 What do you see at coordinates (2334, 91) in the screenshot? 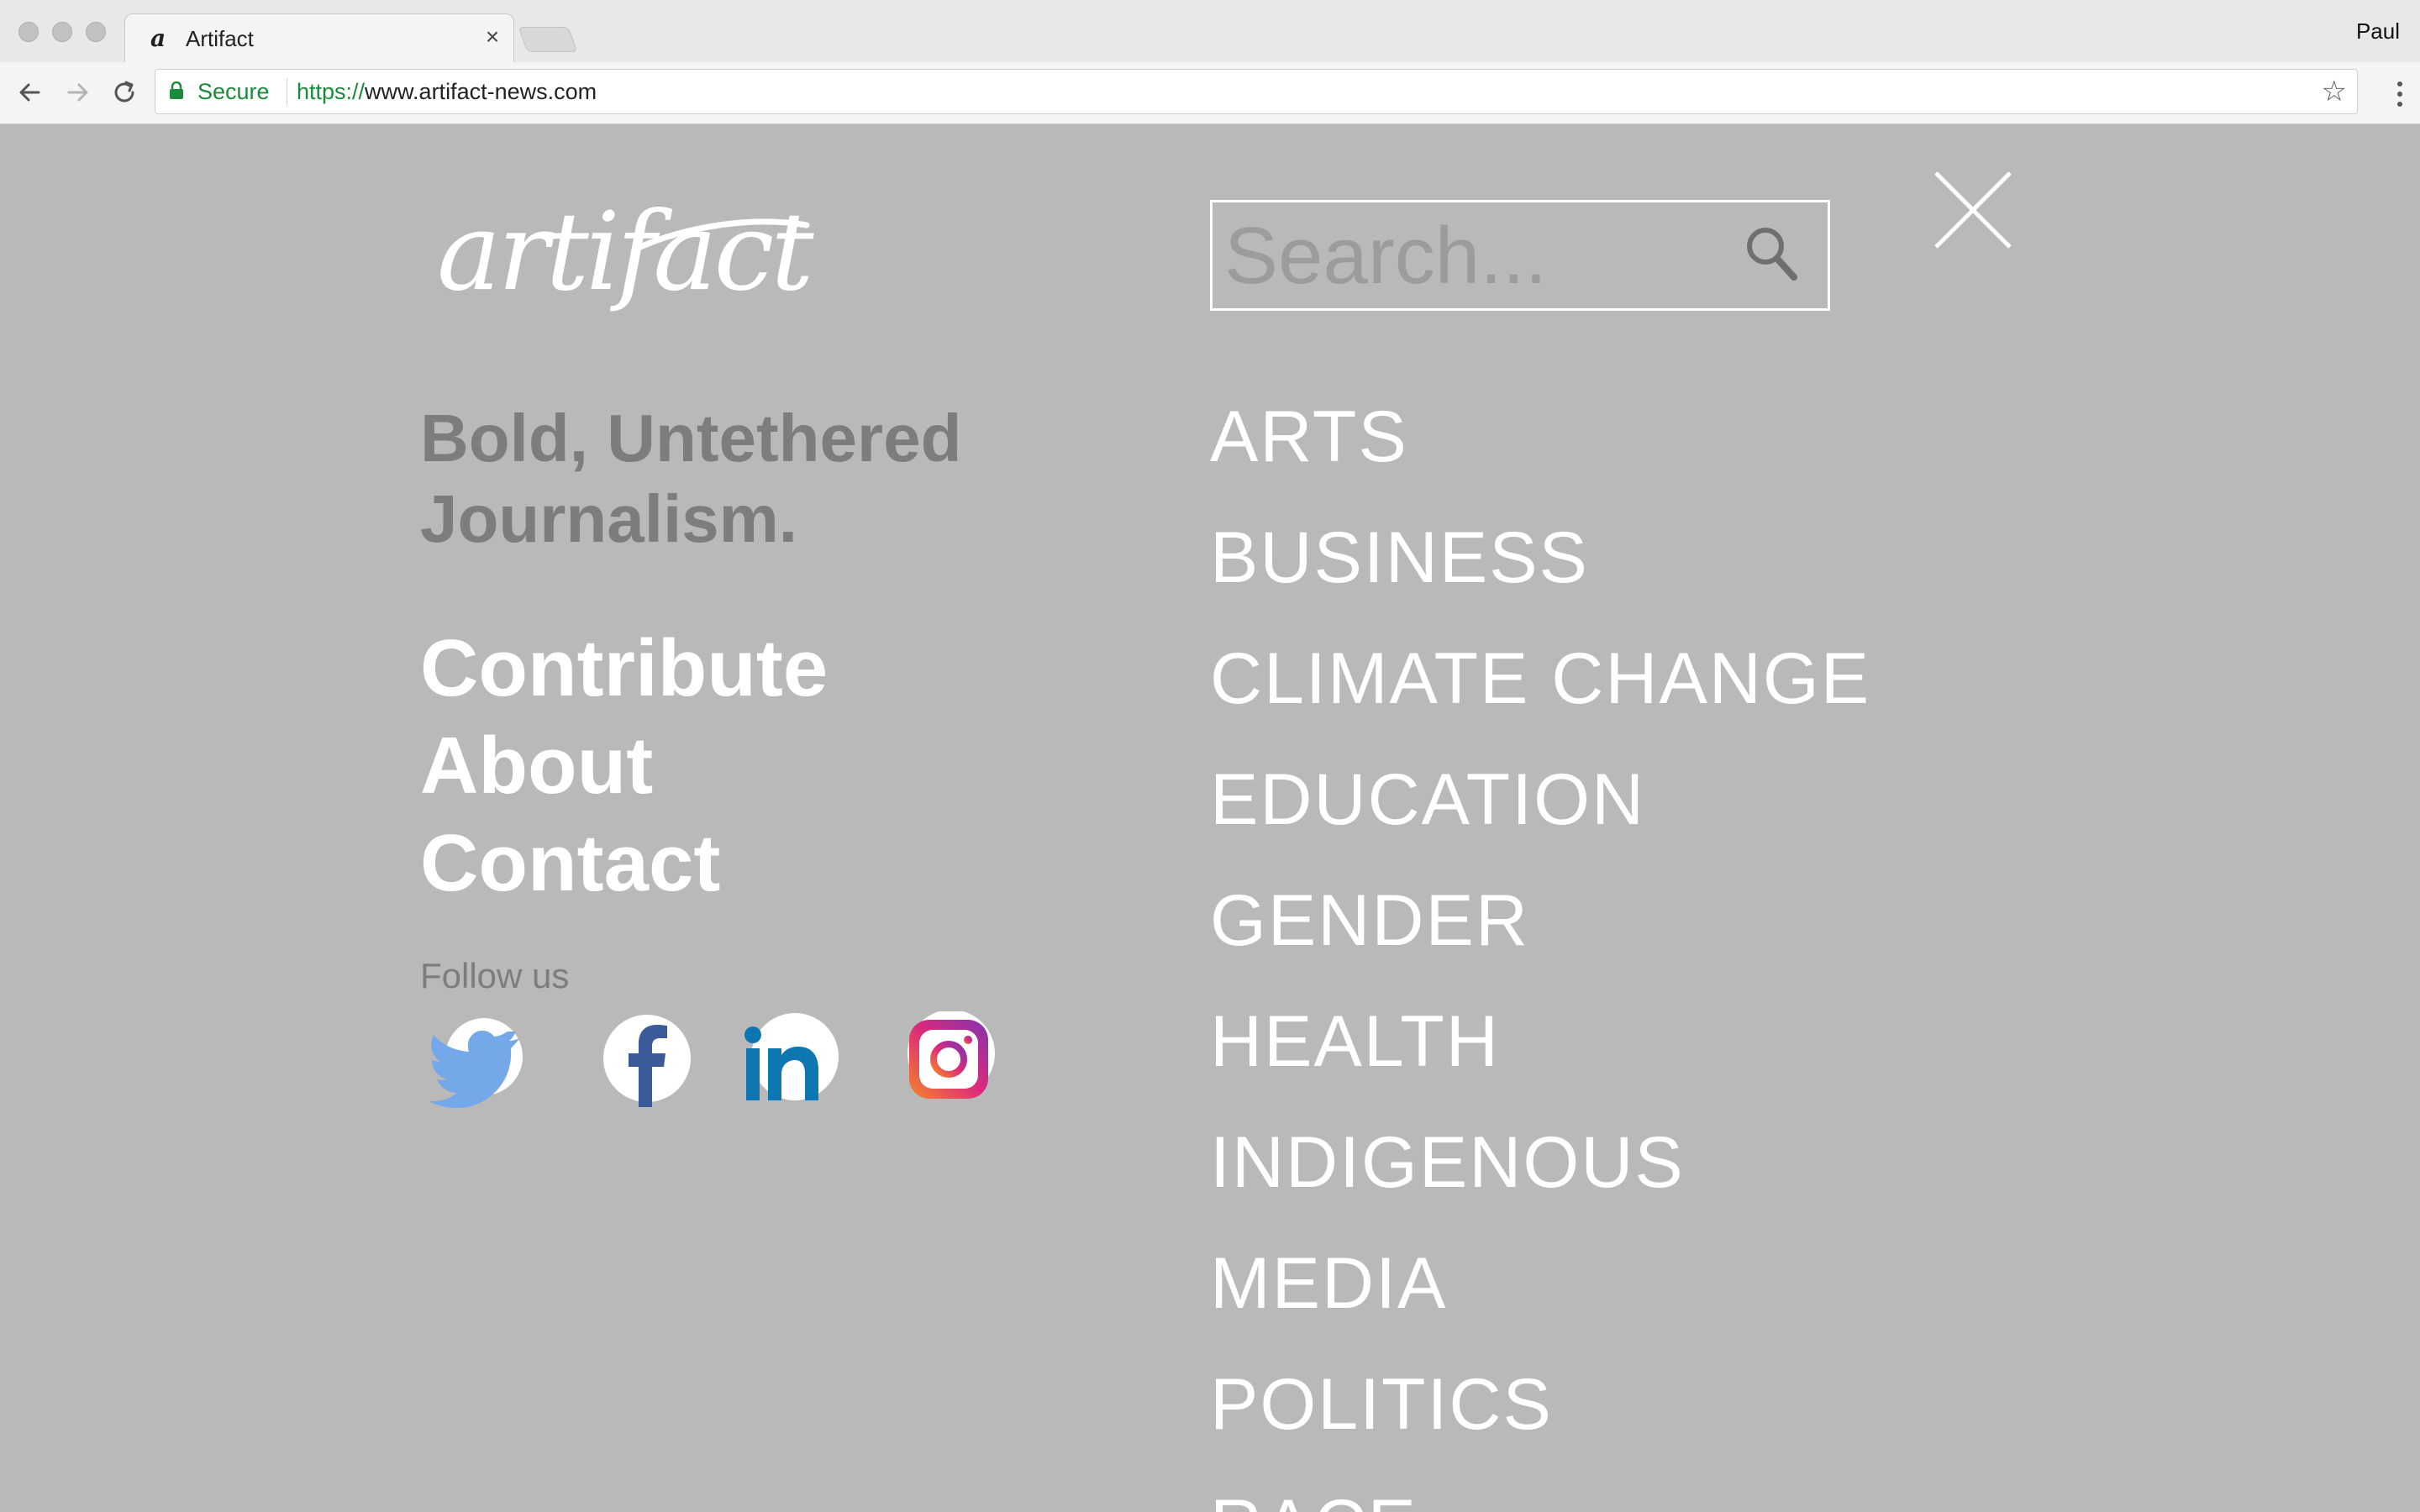
I see `bookmark-star-icon: ☆` at bounding box center [2334, 91].